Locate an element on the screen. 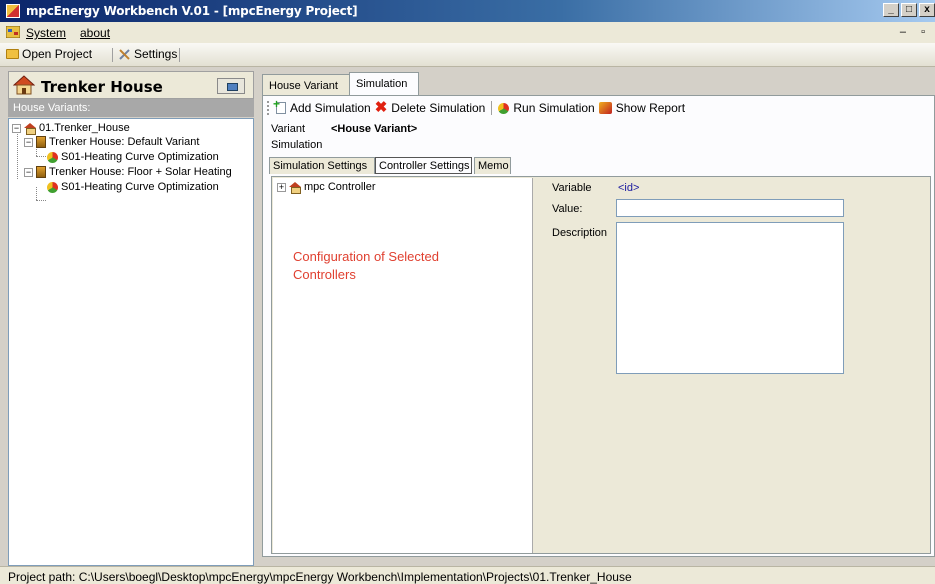 The image size is (935, 584). mdi-controls: – ▫ is located at coordinates (915, 32).